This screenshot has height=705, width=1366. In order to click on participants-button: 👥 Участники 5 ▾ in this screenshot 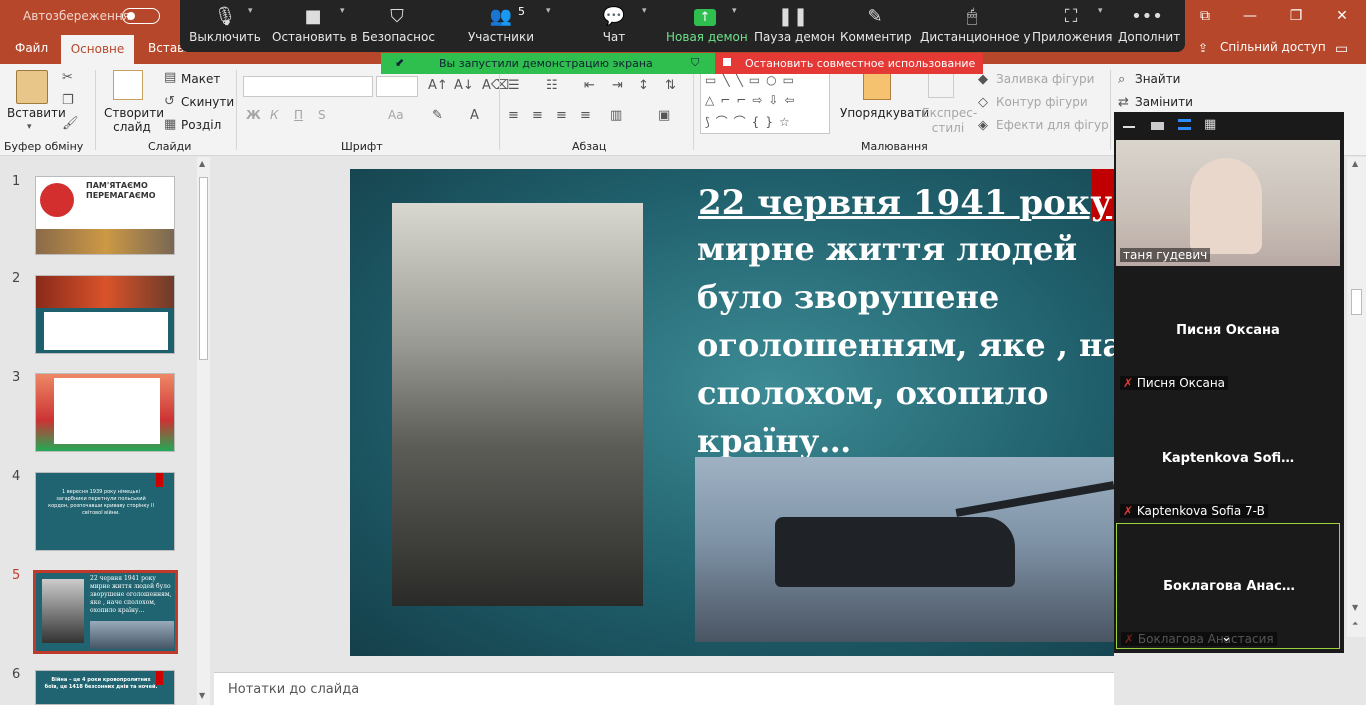, I will do `click(508, 26)`.